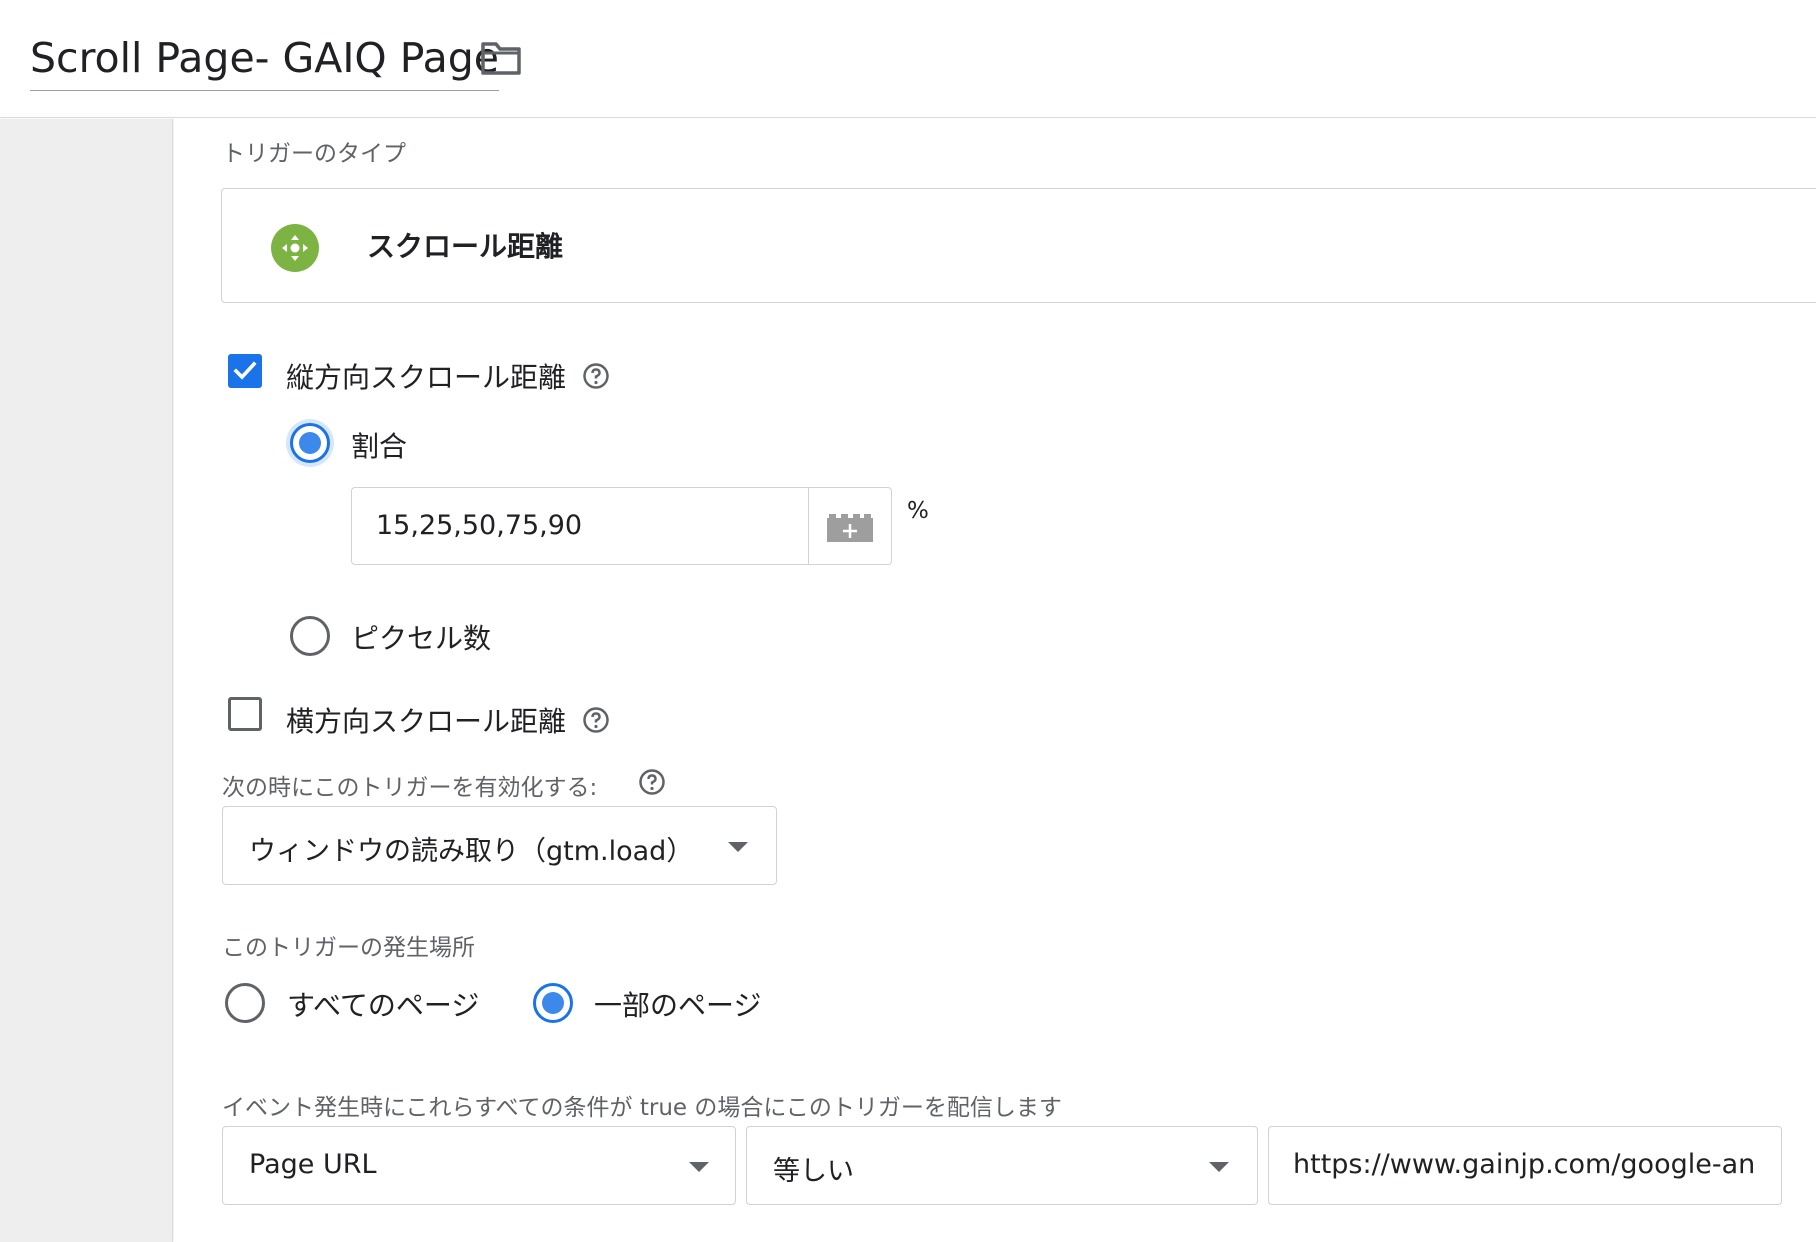  Describe the element at coordinates (426, 377) in the screenshot. I see `vertical-scroll-label: 縦方向スクロール距離` at that location.